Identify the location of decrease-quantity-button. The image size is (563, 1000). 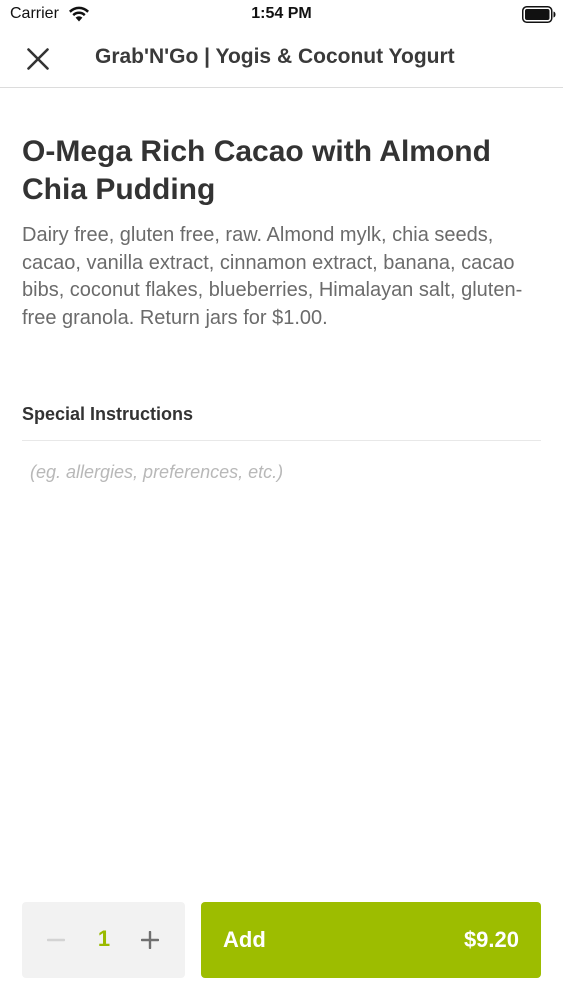
(56, 940).